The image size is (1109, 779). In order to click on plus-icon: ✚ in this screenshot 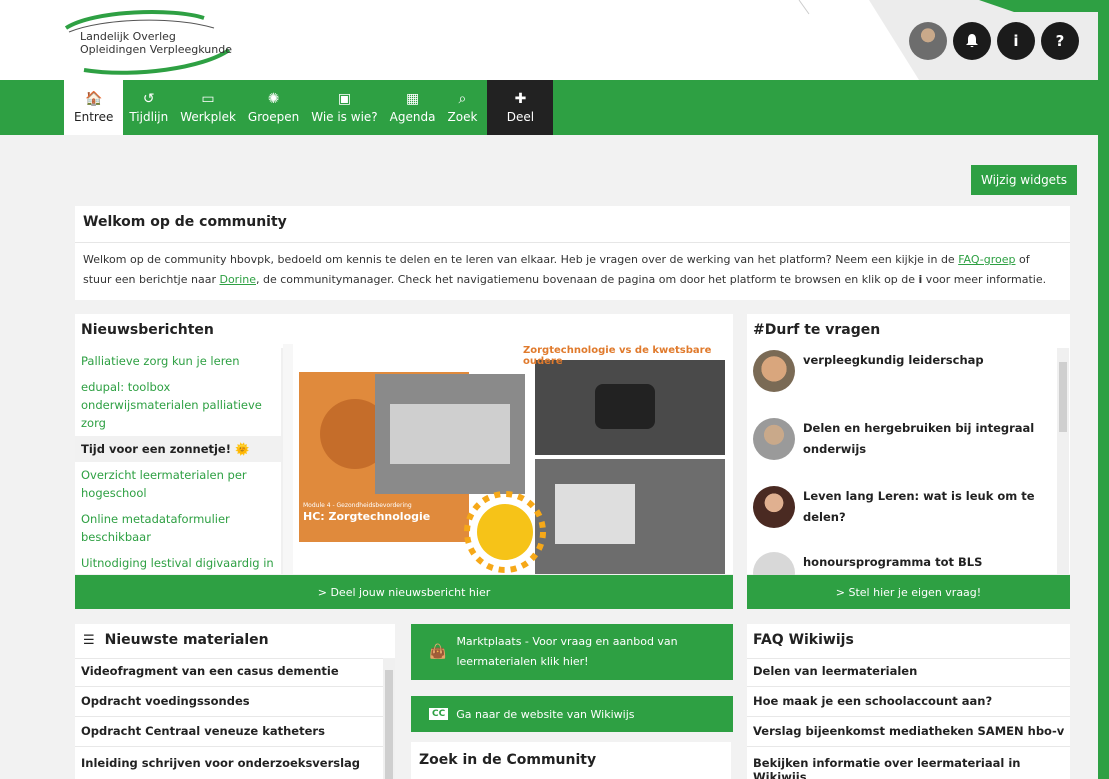, I will do `click(520, 98)`.